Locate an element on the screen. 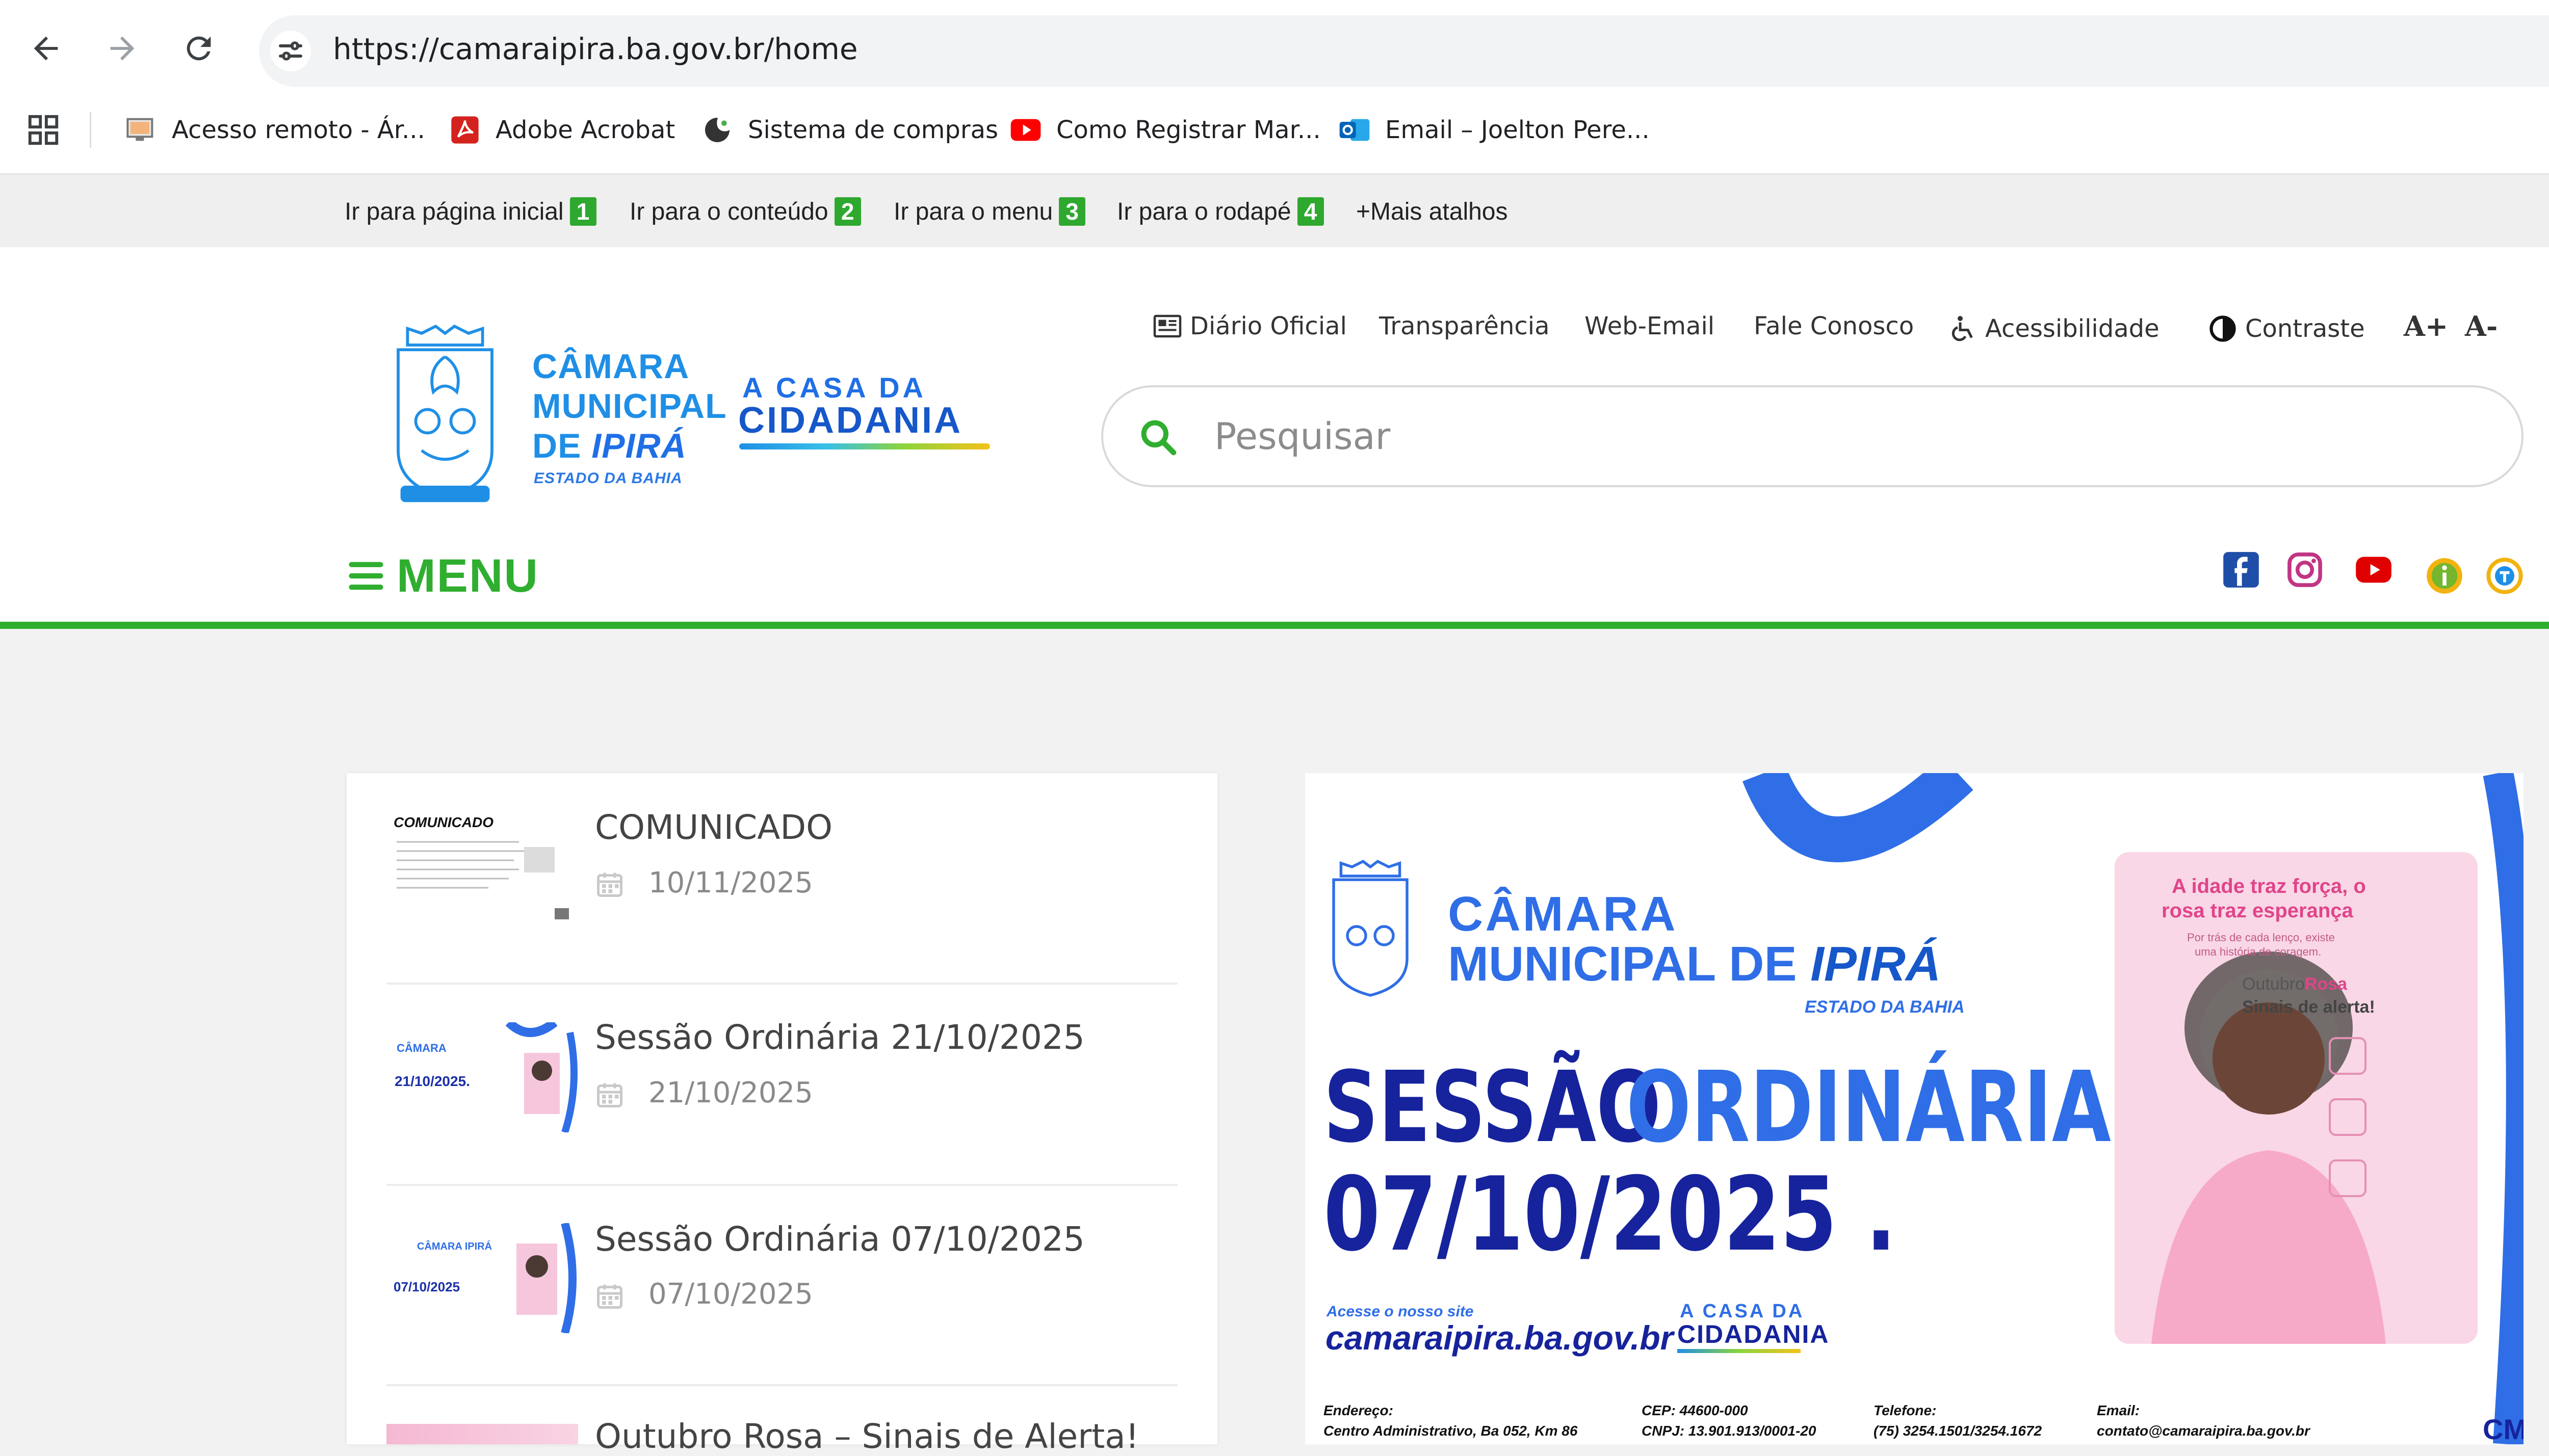 The image size is (2549, 1456). facebook-icon is located at coordinates (2241, 569).